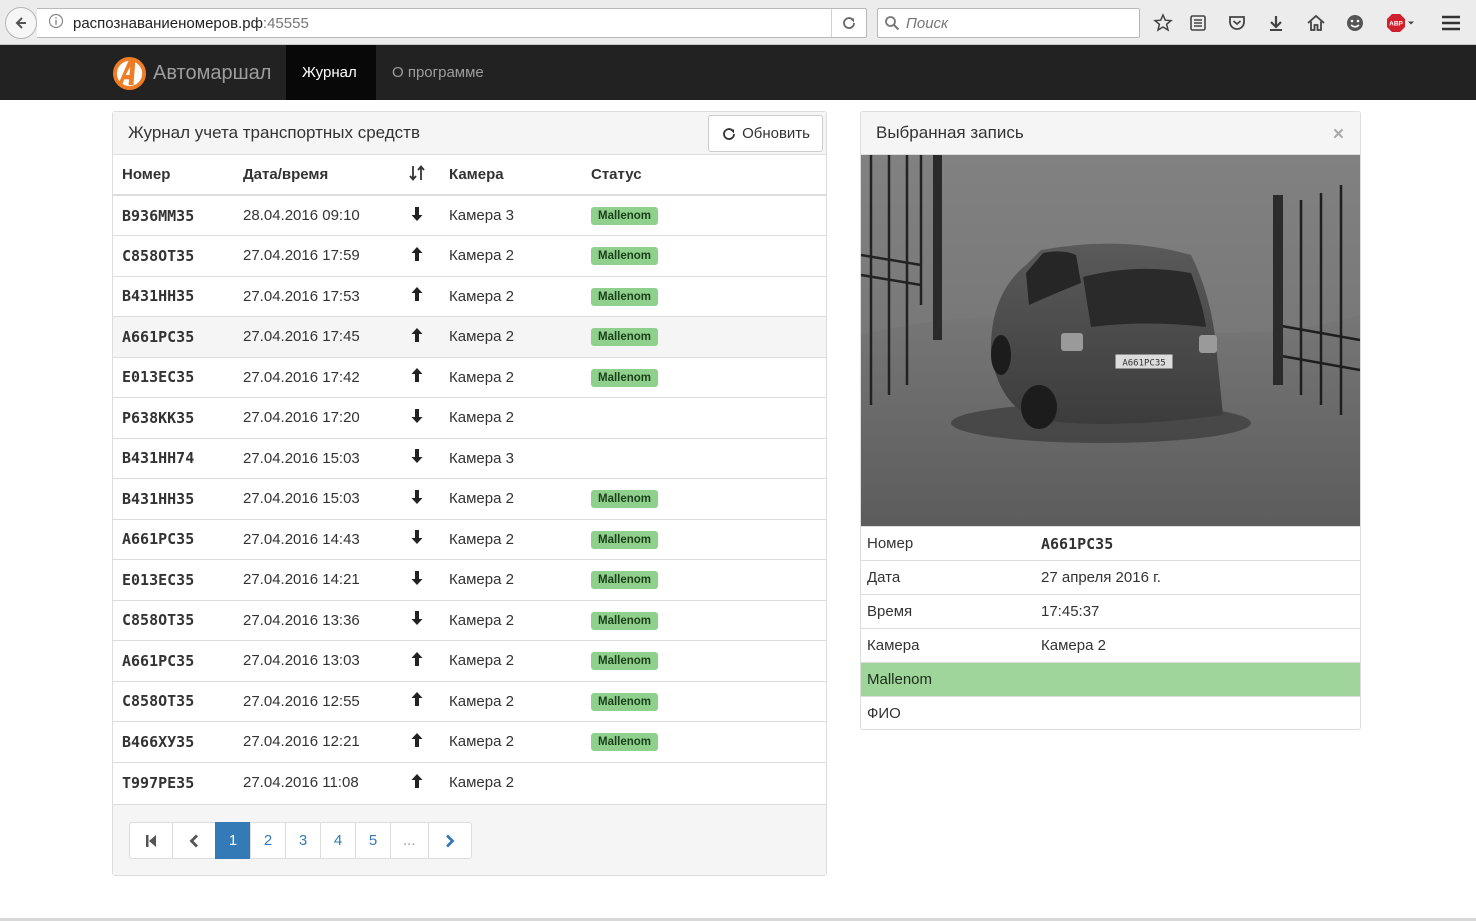  I want to click on detail-label-time: Время, so click(951, 611).